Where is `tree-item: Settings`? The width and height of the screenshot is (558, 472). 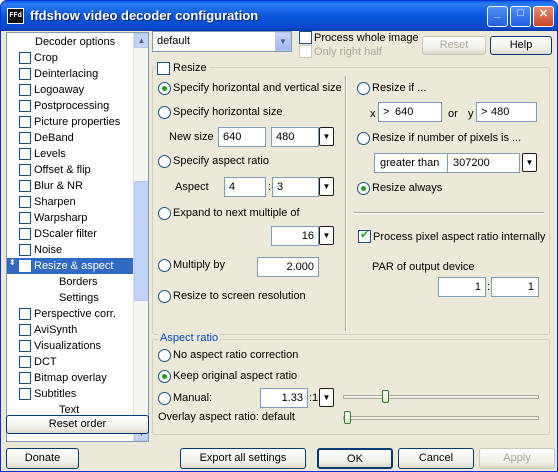 tree-item: Settings is located at coordinates (70, 298).